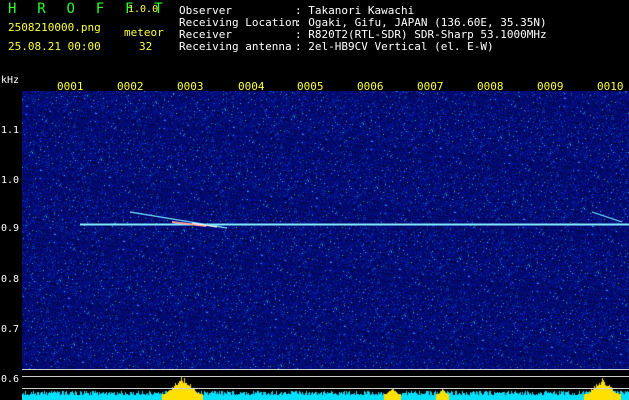 Image resolution: width=629 pixels, height=400 pixels. What do you see at coordinates (10, 329) in the screenshot?
I see `y-tick-label: 0.7` at bounding box center [10, 329].